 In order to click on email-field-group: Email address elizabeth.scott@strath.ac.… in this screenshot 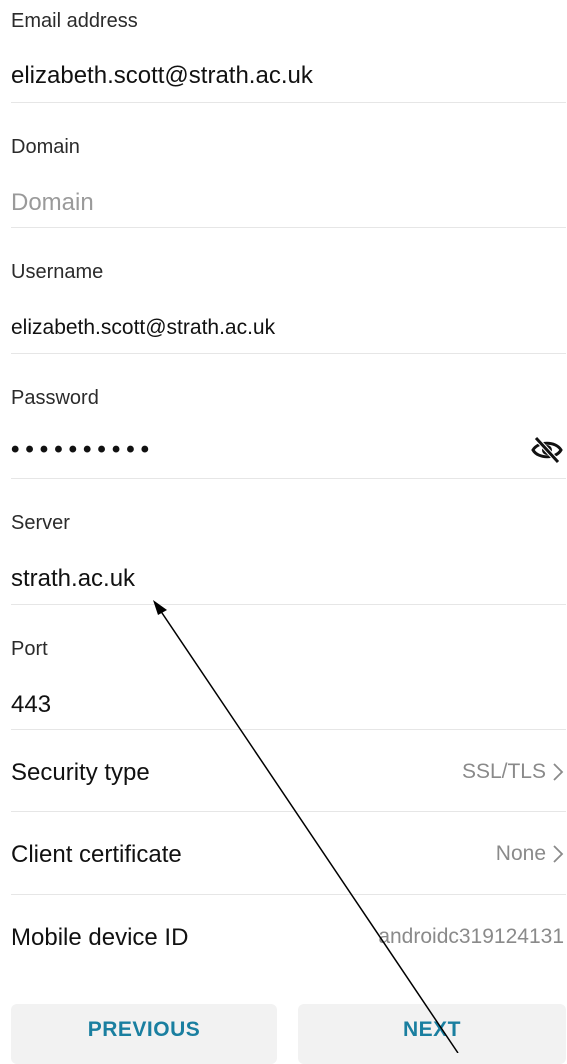, I will do `click(288, 51)`.